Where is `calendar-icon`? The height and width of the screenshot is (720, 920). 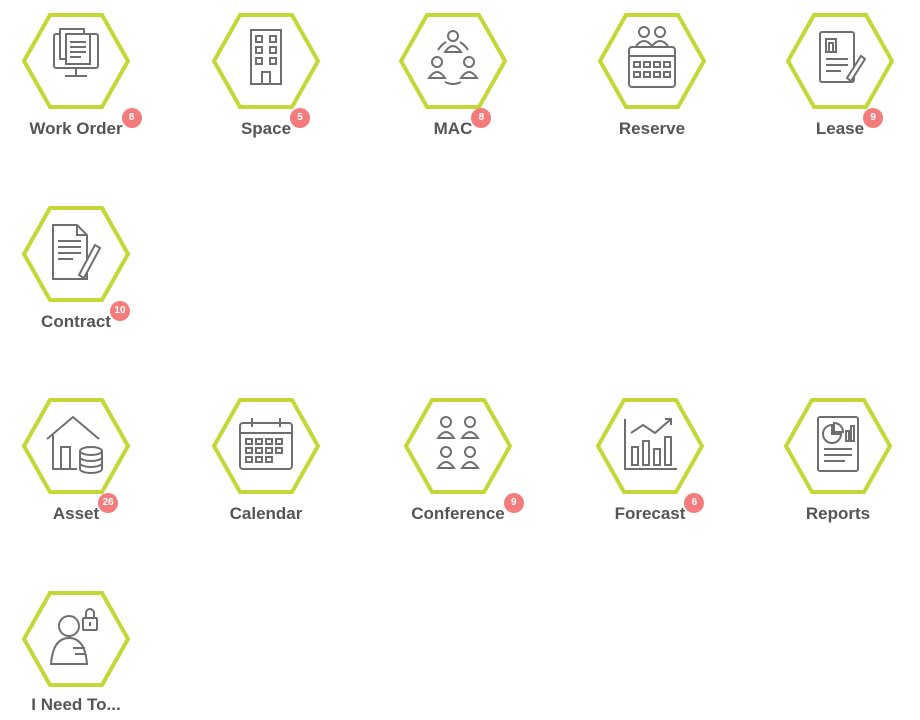
calendar-icon is located at coordinates (266, 446).